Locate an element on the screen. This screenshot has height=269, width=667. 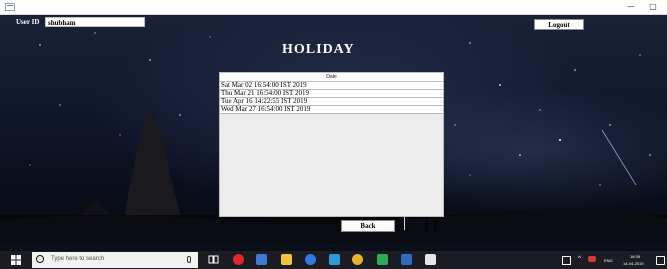
minimize-button: — is located at coordinates (631, 7).